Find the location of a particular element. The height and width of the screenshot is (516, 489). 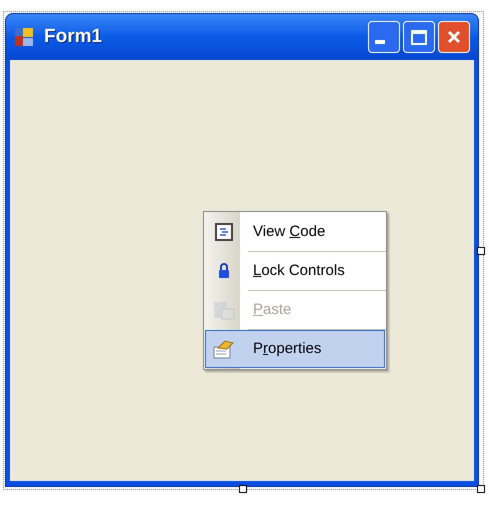

menu-item-label: Properties is located at coordinates (287, 348).